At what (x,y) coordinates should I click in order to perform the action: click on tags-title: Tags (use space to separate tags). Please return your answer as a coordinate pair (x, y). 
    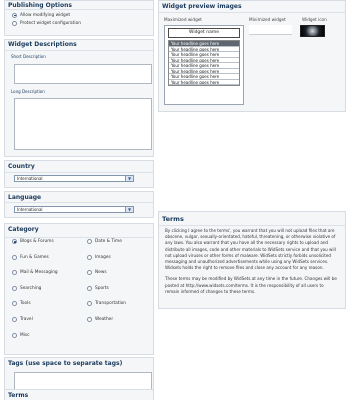
    Looking at the image, I should click on (65, 363).